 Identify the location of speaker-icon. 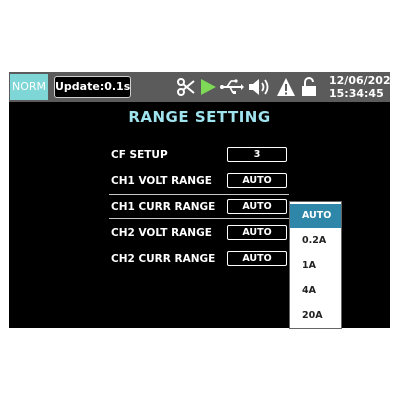
(260, 87).